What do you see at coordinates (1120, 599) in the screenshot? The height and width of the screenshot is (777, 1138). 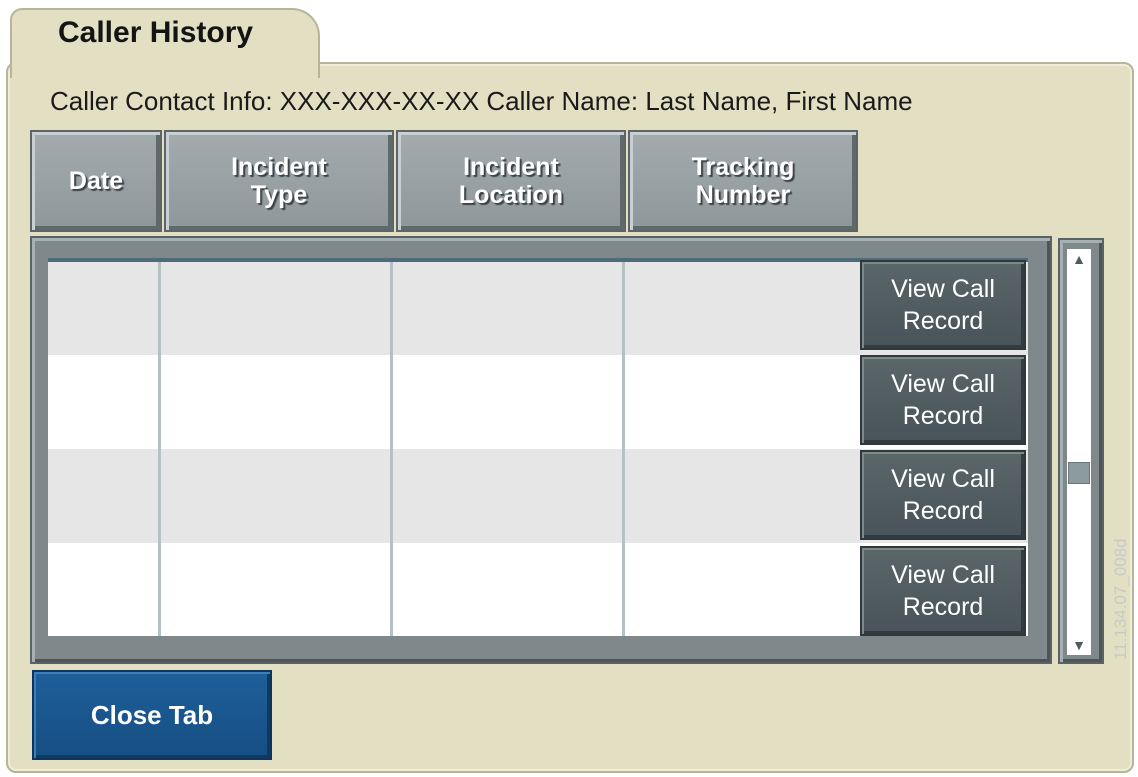 I see `figure-id-watermark: 11.134.07_008d` at bounding box center [1120, 599].